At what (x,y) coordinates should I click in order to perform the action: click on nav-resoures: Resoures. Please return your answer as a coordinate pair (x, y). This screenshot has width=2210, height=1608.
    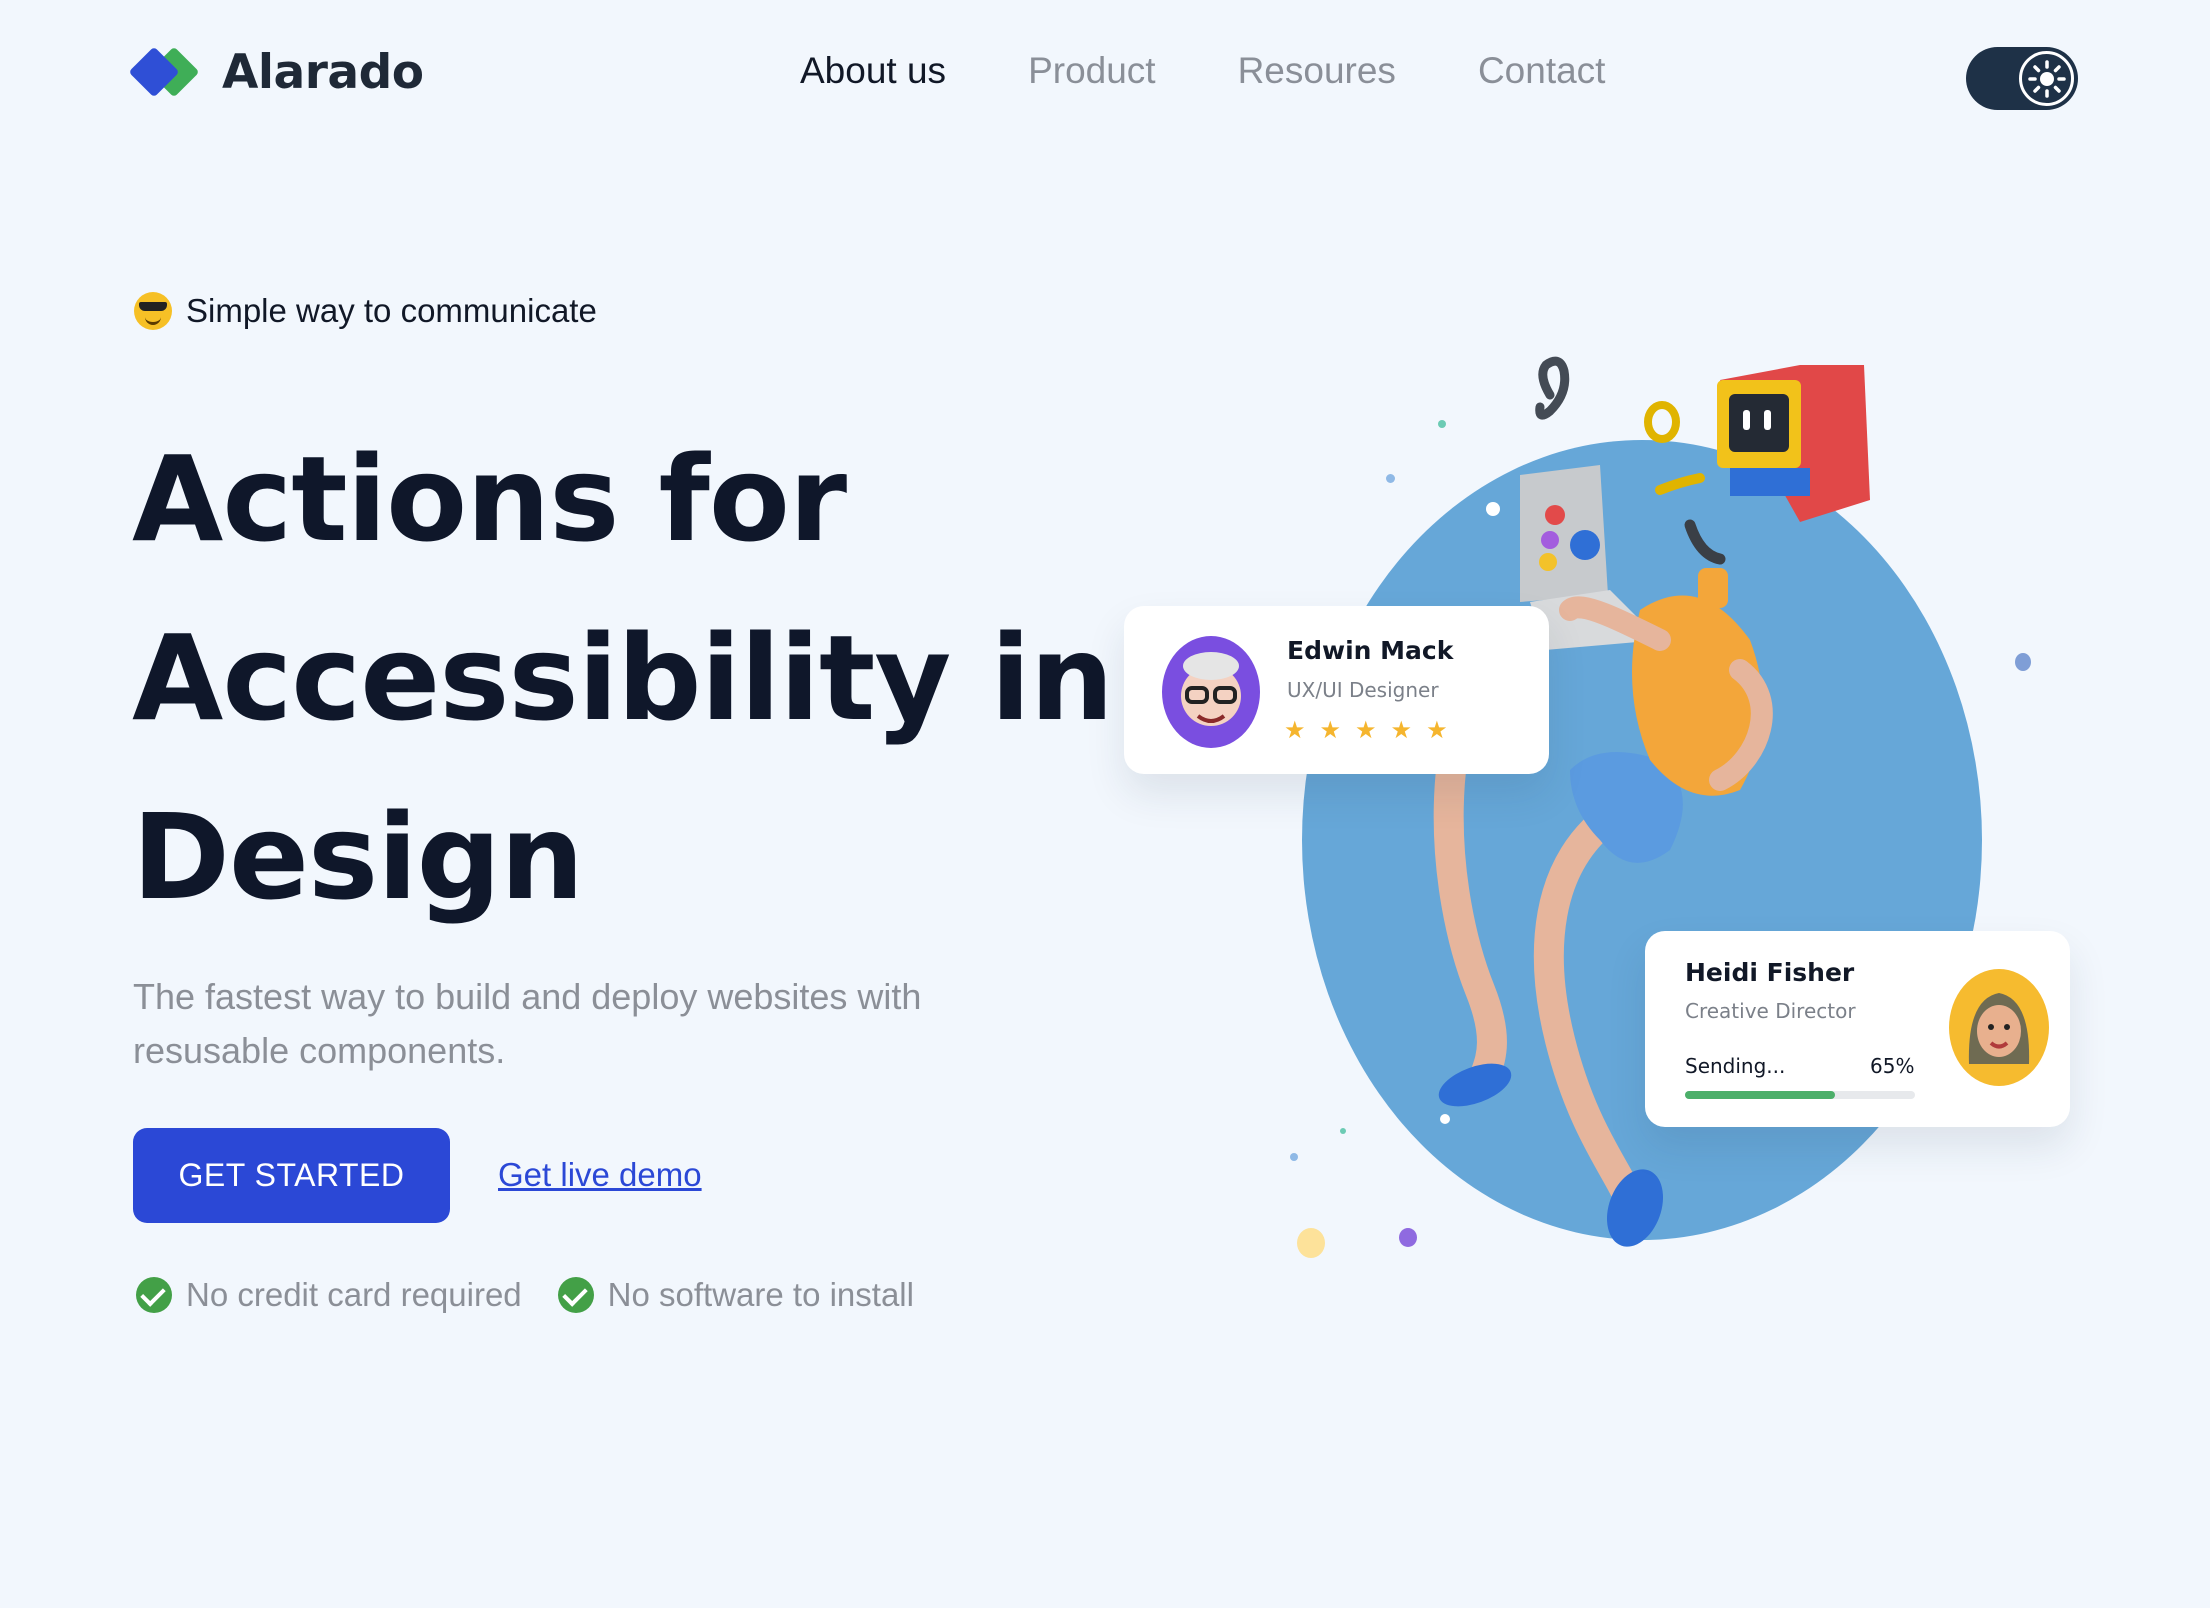
    Looking at the image, I should click on (1317, 71).